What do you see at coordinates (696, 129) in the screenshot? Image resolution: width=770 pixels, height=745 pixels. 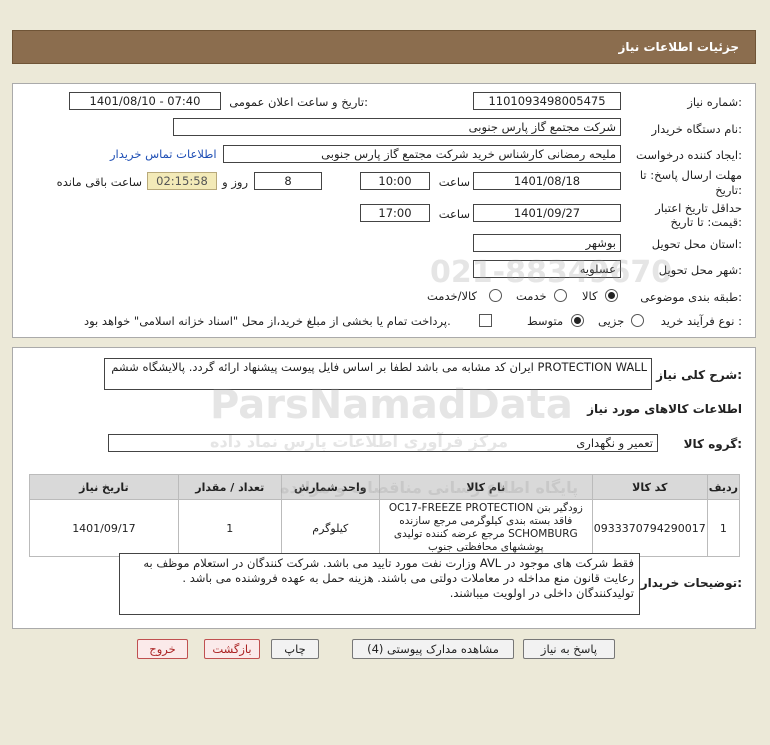 I see `buyer-org-label: نام دستگاه خریدار:` at bounding box center [696, 129].